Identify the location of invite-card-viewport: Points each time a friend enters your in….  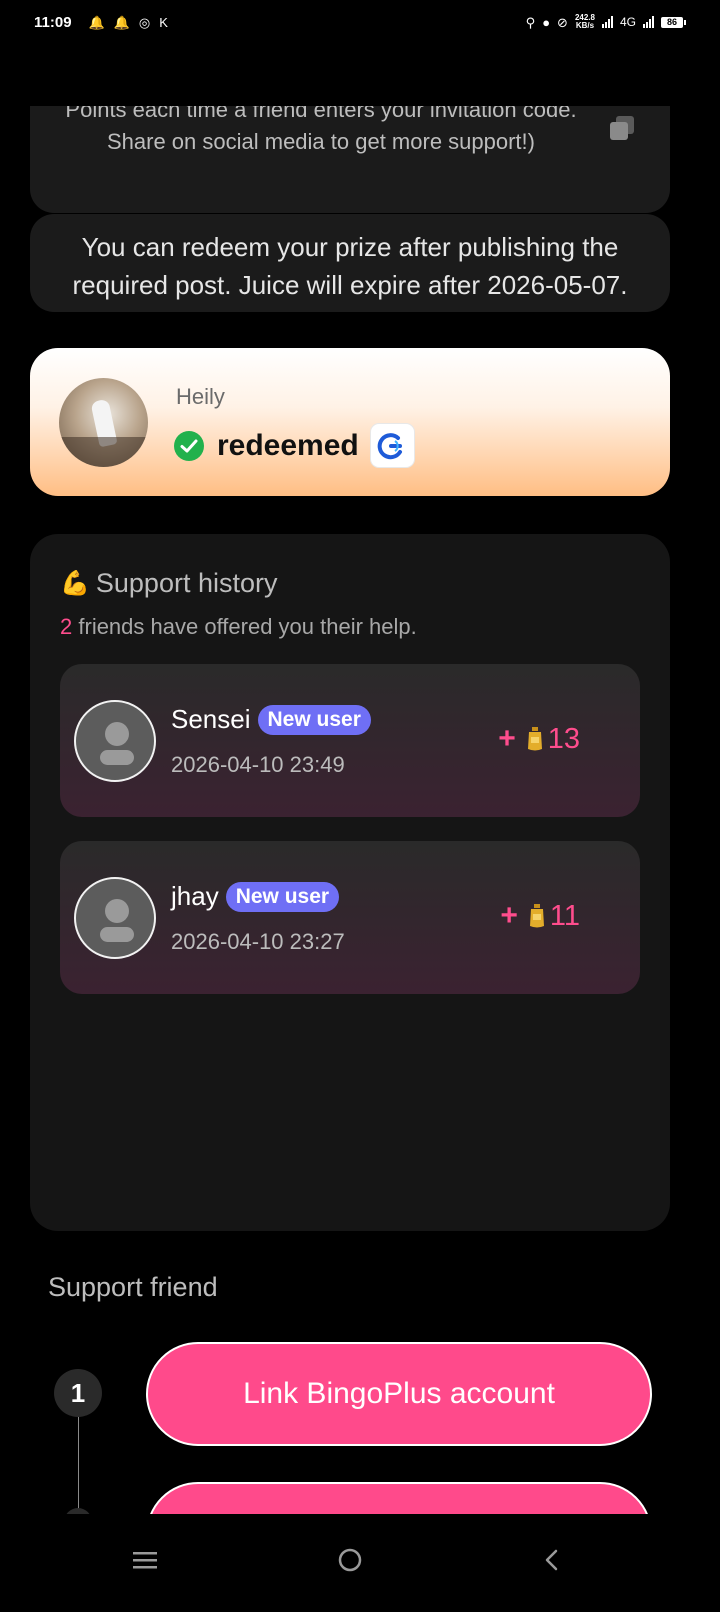
(350, 161).